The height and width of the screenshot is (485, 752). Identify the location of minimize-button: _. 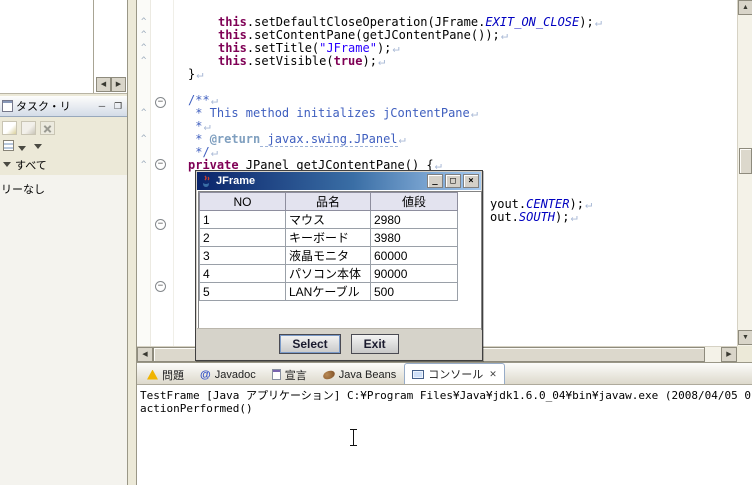
(435, 181).